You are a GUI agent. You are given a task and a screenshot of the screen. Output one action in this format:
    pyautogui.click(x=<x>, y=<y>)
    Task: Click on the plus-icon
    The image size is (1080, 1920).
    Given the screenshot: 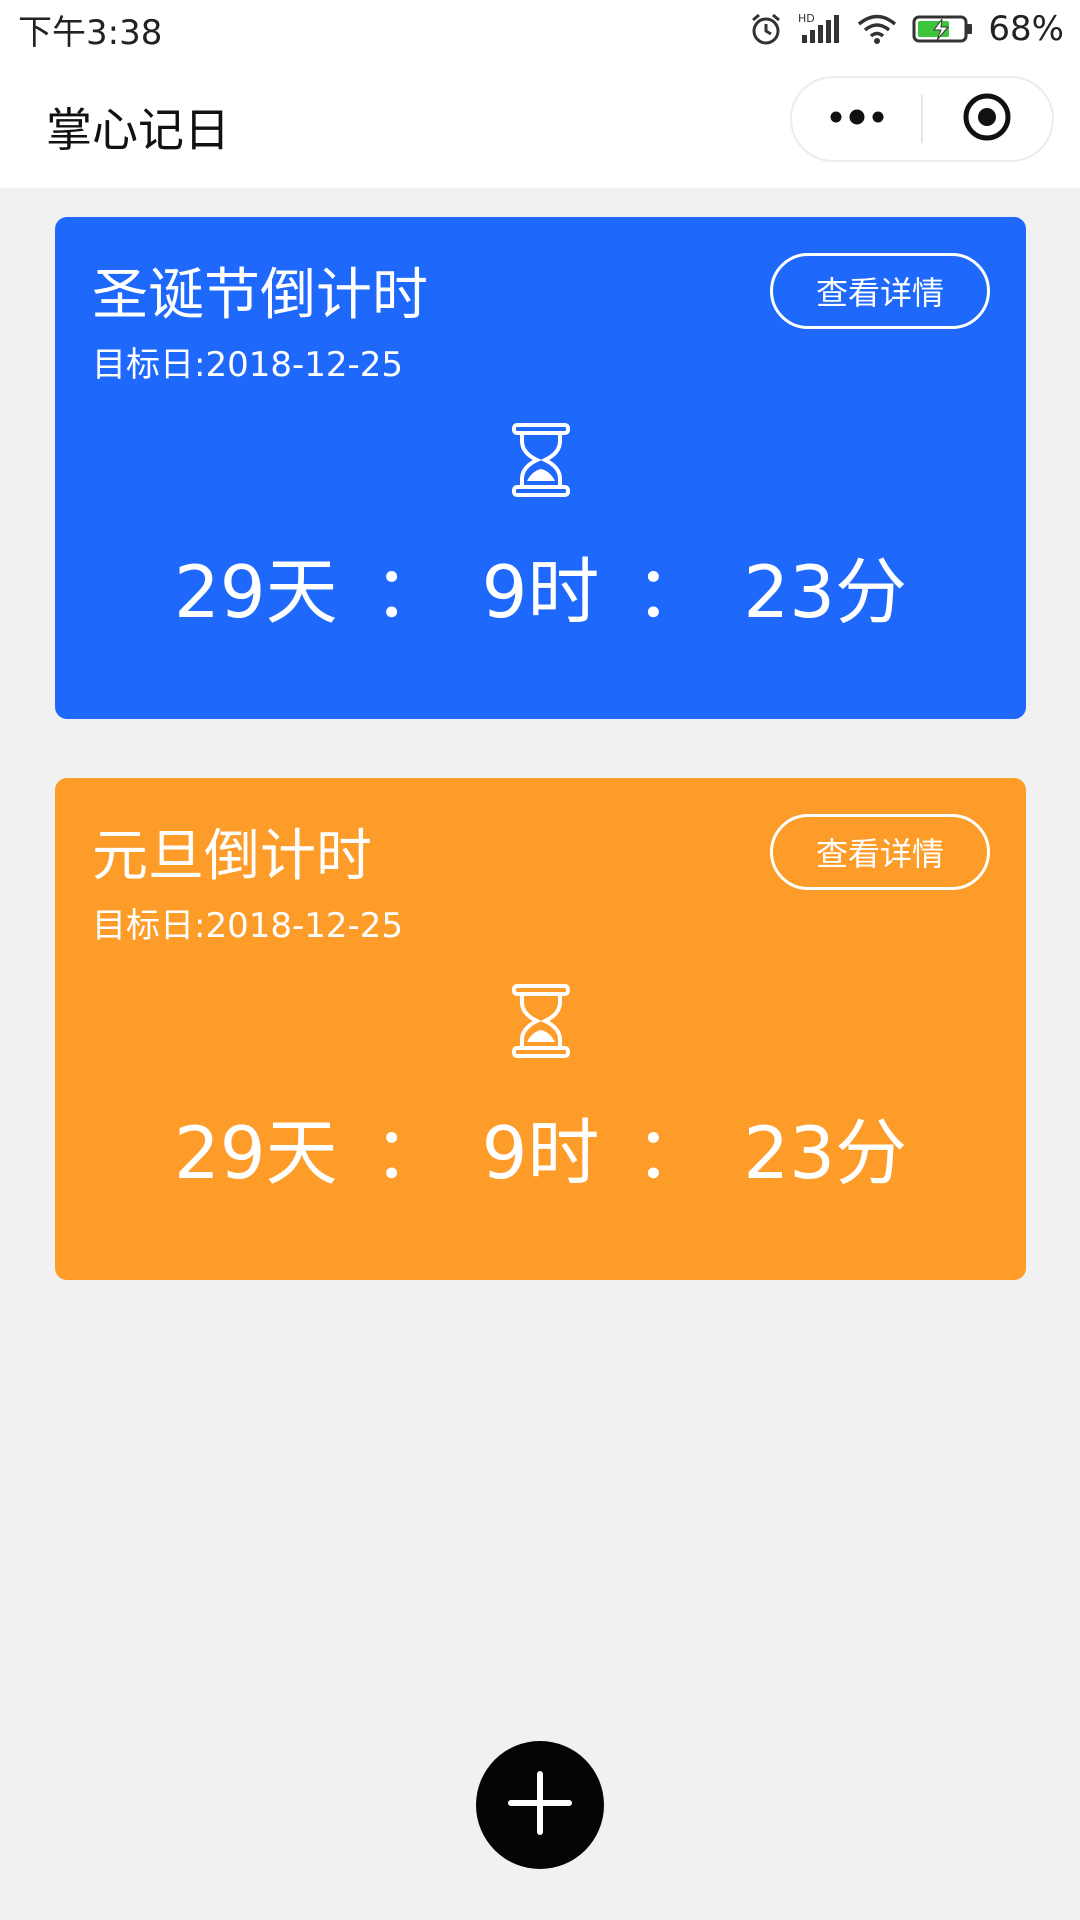 What is the action you would take?
    pyautogui.click(x=540, y=1805)
    